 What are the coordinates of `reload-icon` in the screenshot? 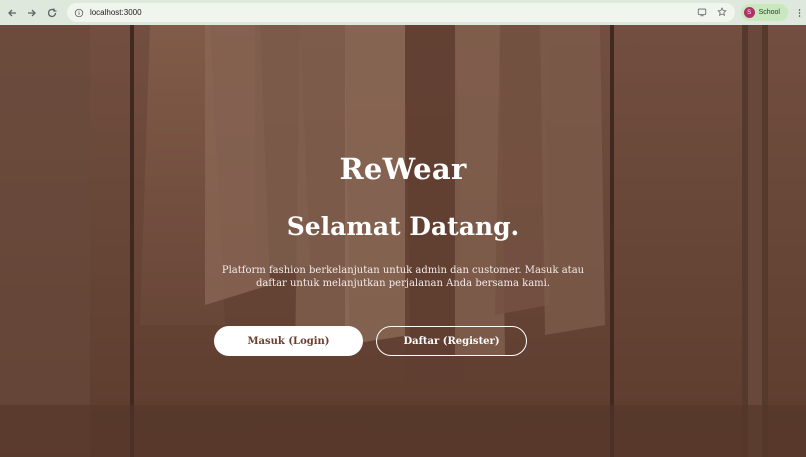 It's located at (52, 13).